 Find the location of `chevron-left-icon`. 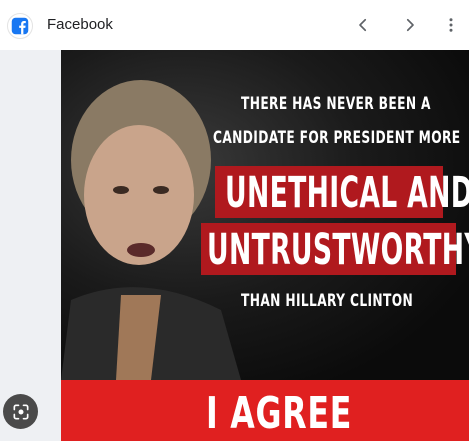

chevron-left-icon is located at coordinates (363, 25).